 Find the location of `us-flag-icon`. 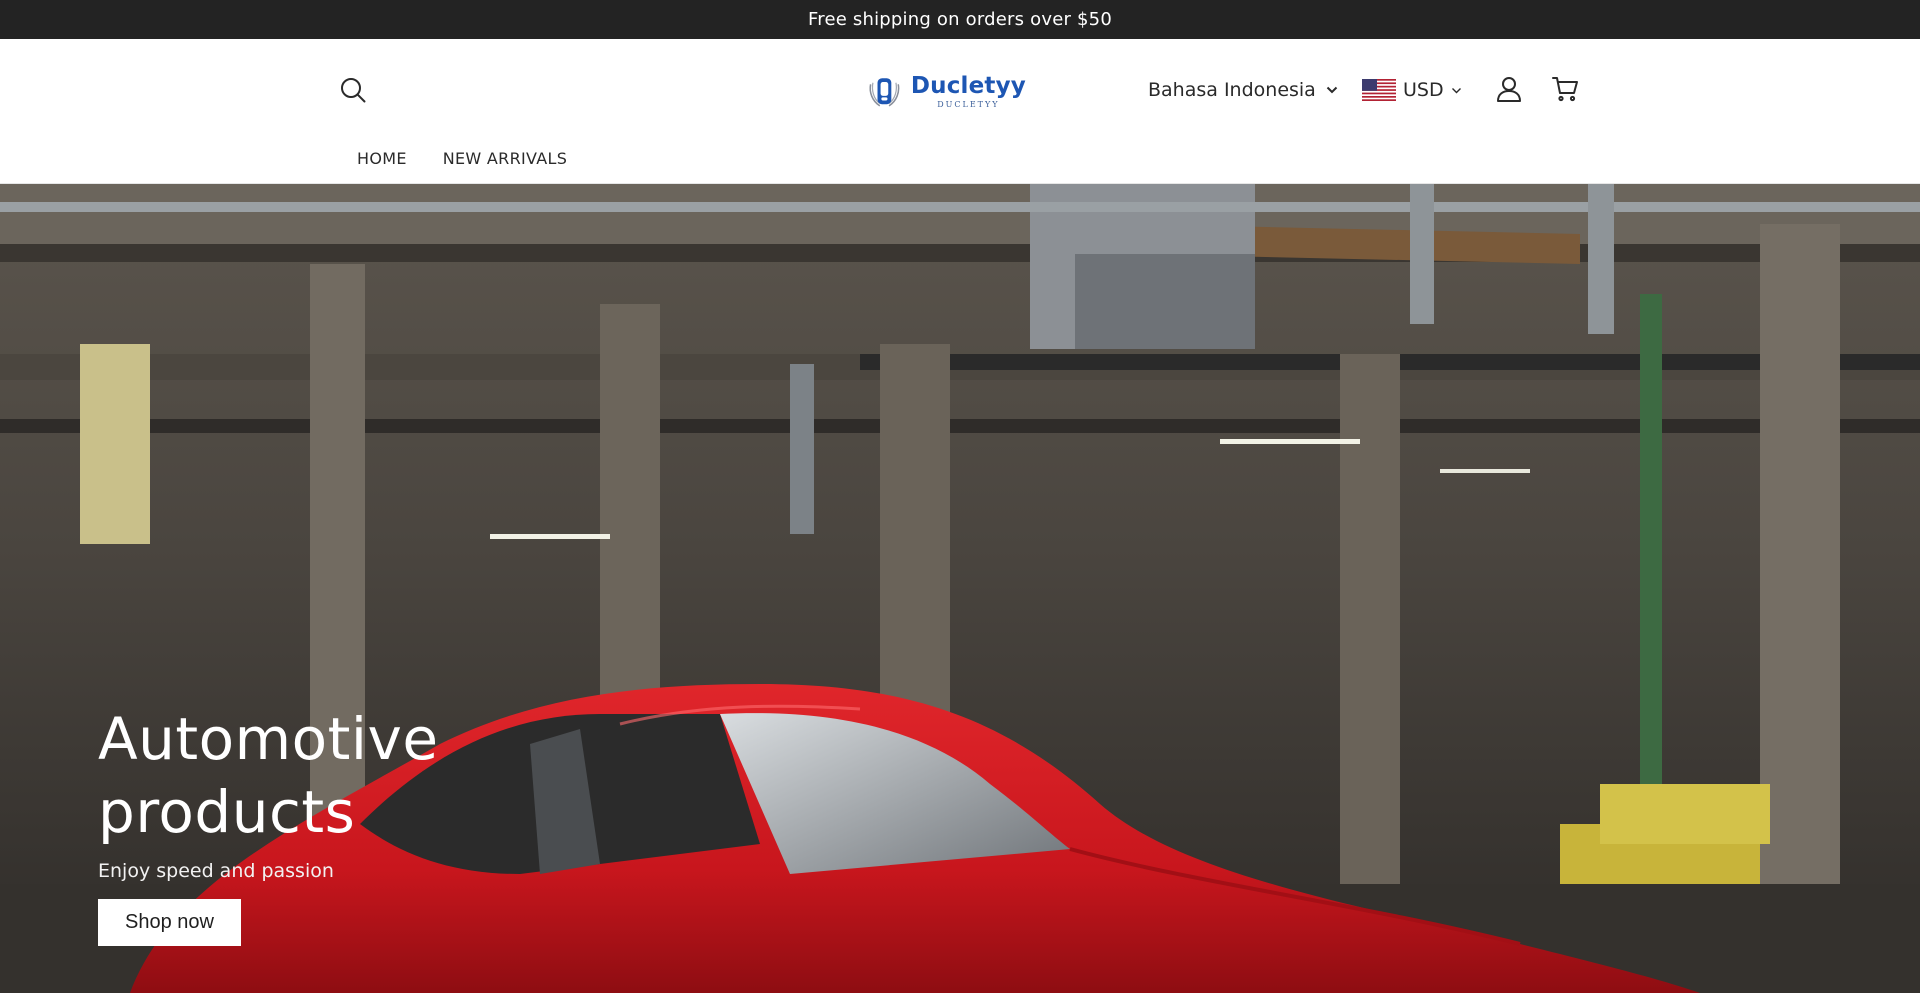

us-flag-icon is located at coordinates (1379, 90).